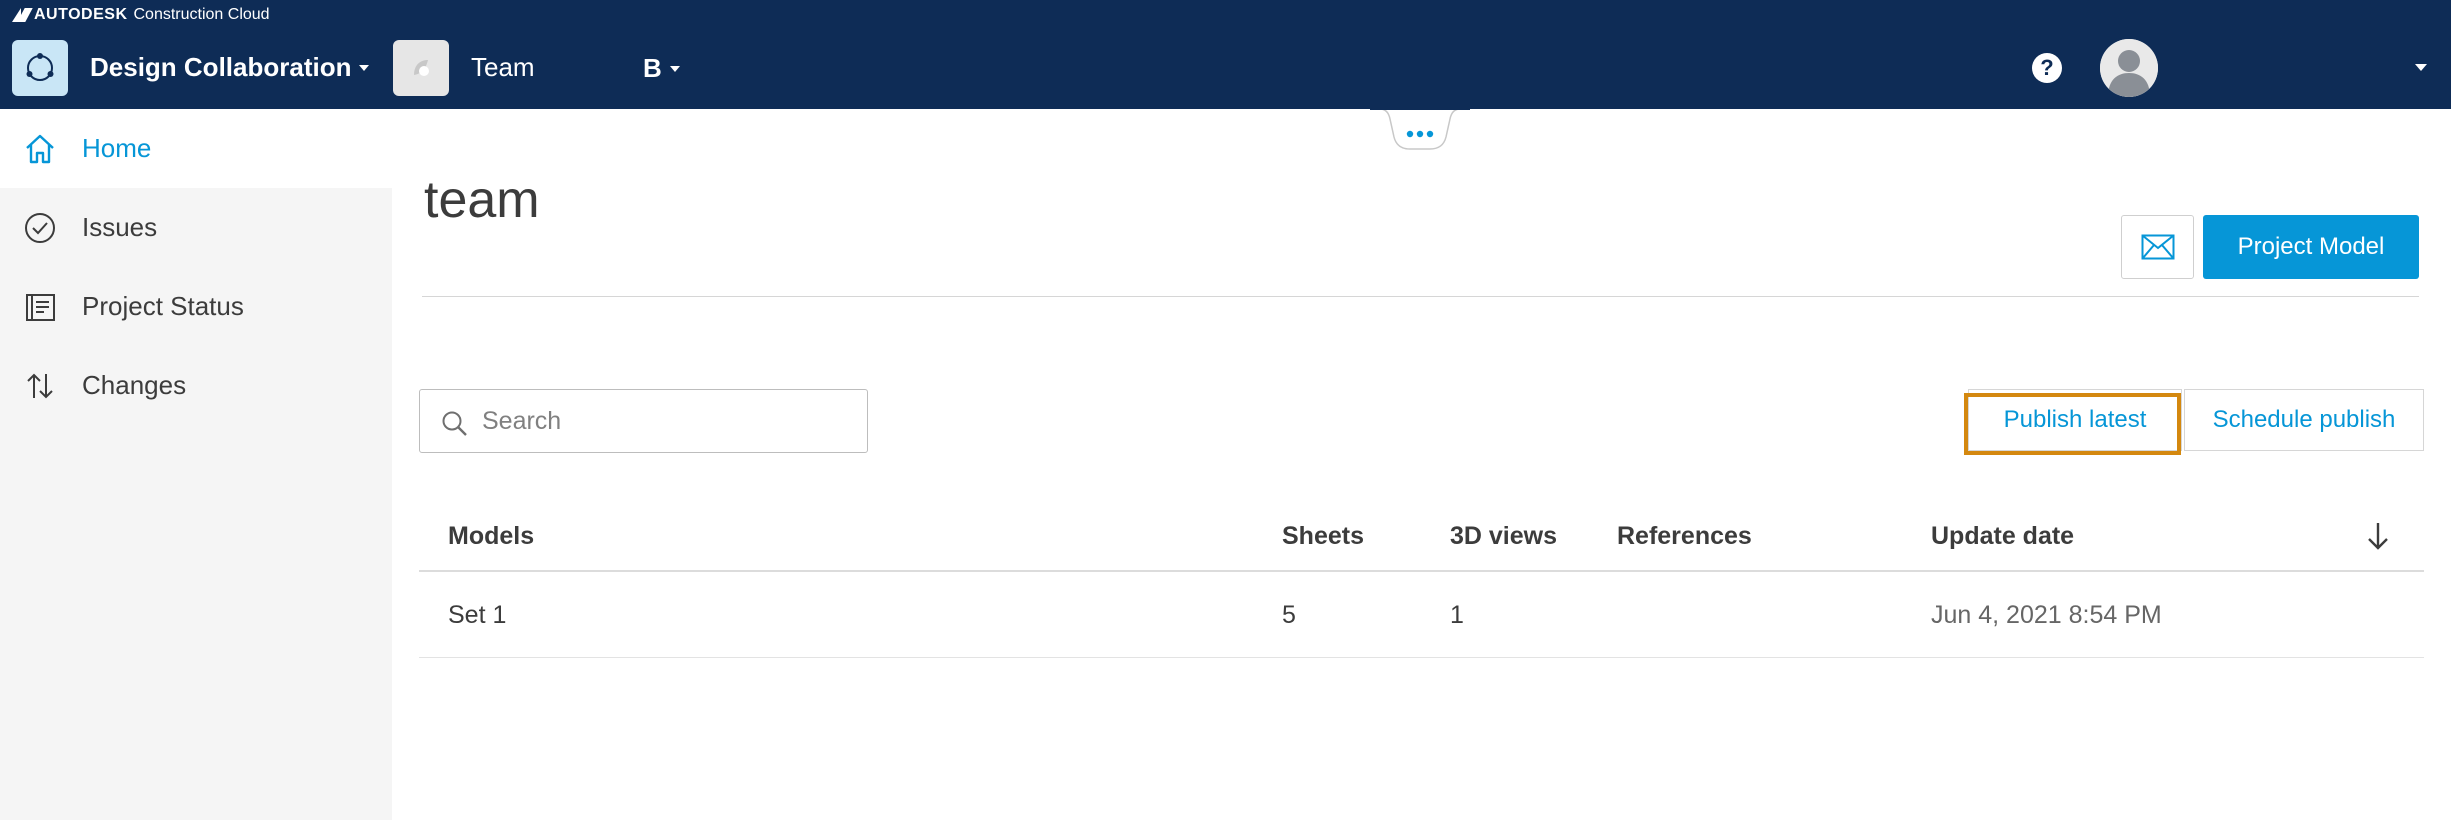 This screenshot has width=2451, height=820. I want to click on envelope-icon, so click(2157, 247).